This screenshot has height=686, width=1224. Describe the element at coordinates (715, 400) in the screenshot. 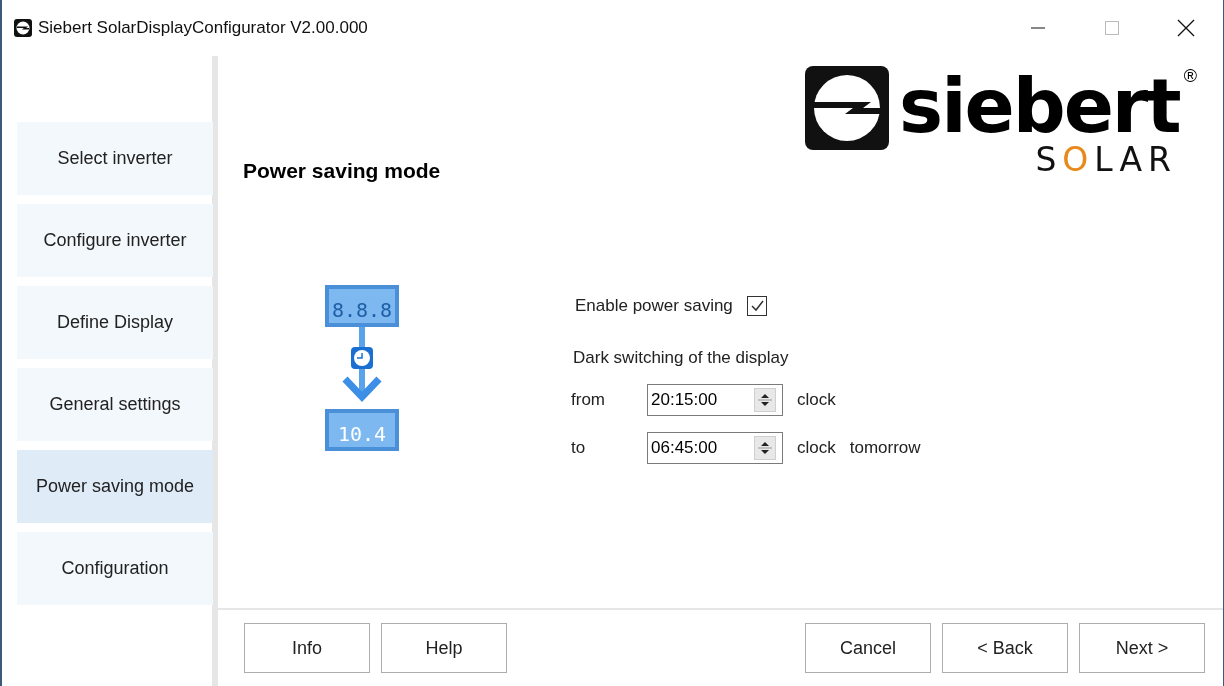

I see `time-field: 20:15:00` at that location.